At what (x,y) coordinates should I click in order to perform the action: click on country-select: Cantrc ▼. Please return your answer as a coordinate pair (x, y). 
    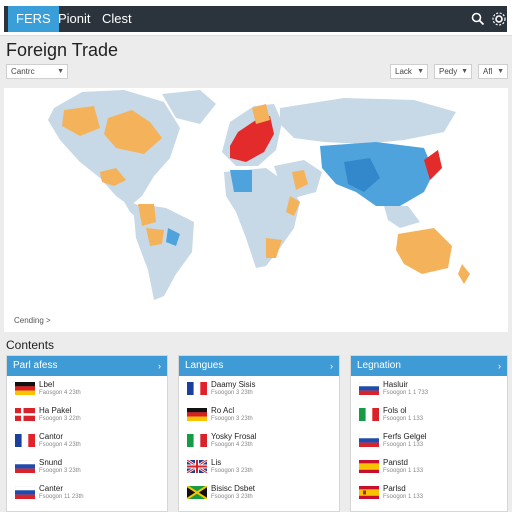
    Looking at the image, I should click on (37, 71).